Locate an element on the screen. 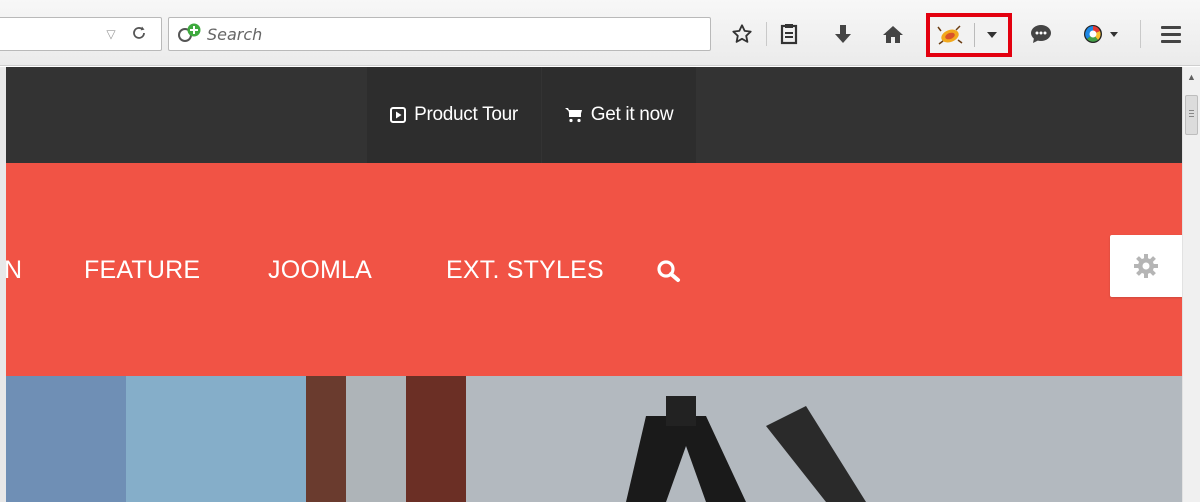  download-icon is located at coordinates (843, 34).